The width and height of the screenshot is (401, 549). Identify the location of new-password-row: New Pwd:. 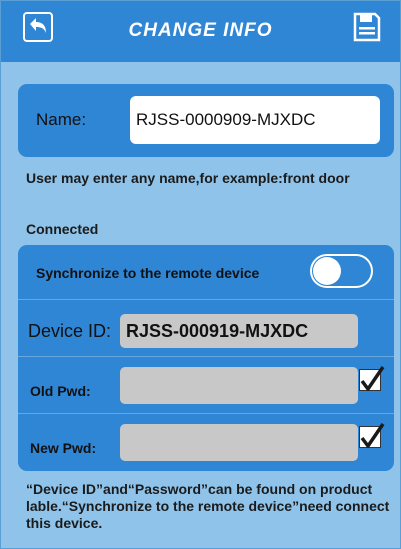
(206, 442).